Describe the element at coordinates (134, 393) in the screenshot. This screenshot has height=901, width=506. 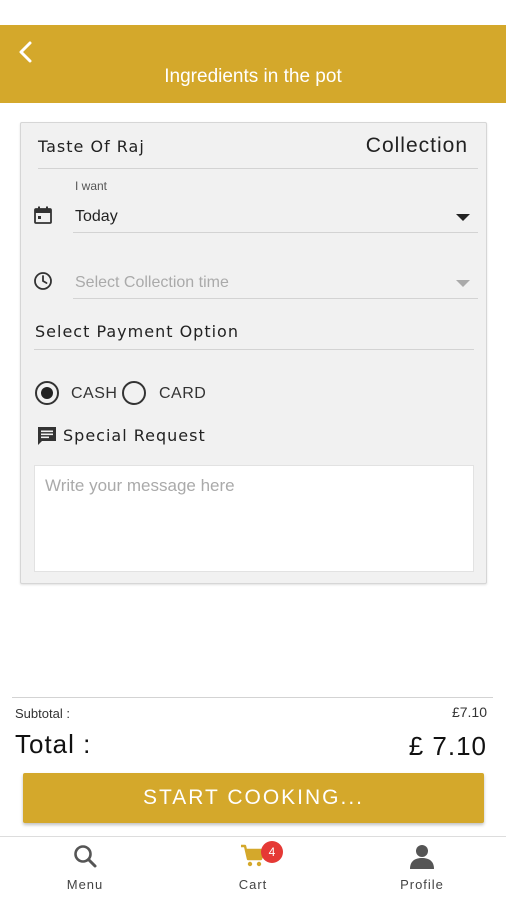
I see `card-radio` at that location.